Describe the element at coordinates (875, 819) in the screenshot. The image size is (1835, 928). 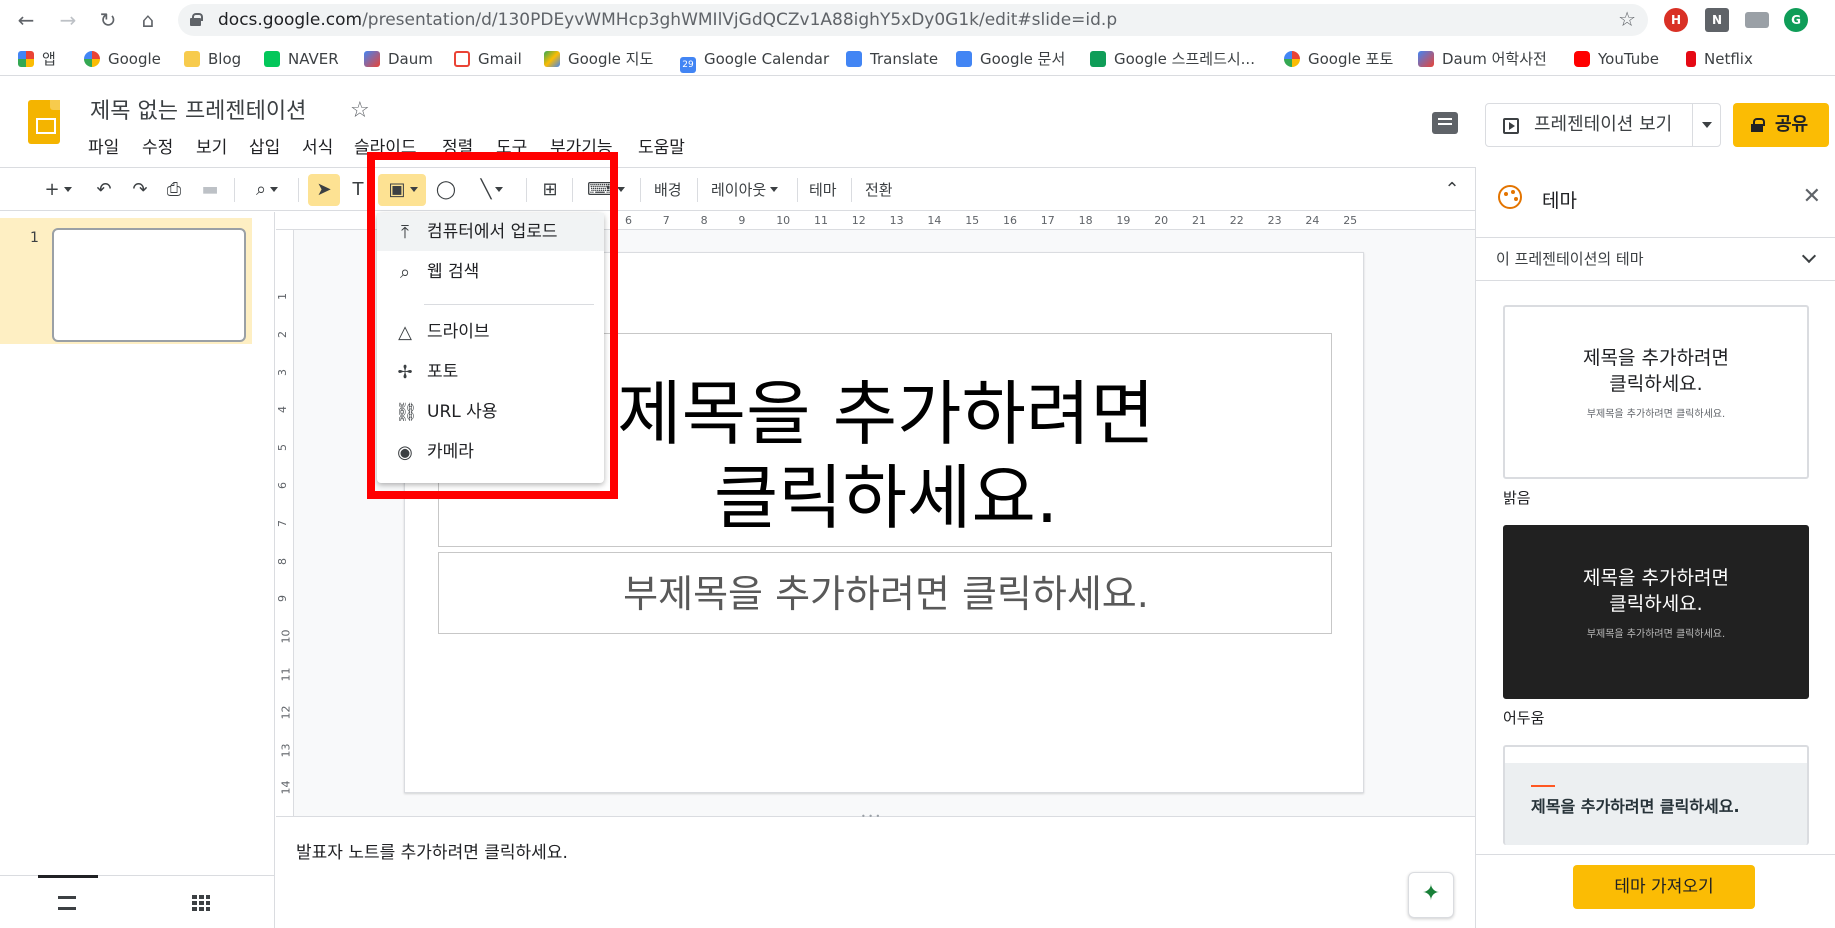
I see `notes-splitter` at that location.